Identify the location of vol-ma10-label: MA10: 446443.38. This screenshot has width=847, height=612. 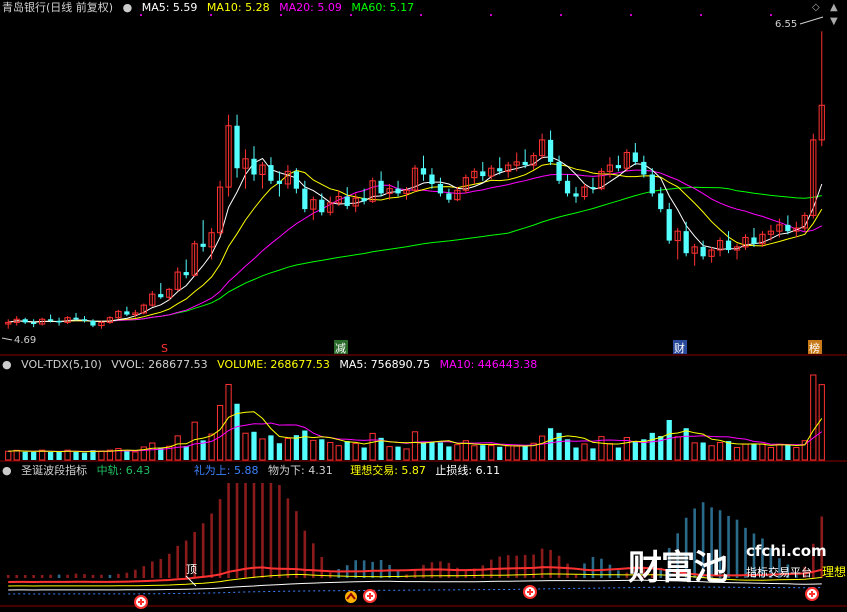
(488, 364).